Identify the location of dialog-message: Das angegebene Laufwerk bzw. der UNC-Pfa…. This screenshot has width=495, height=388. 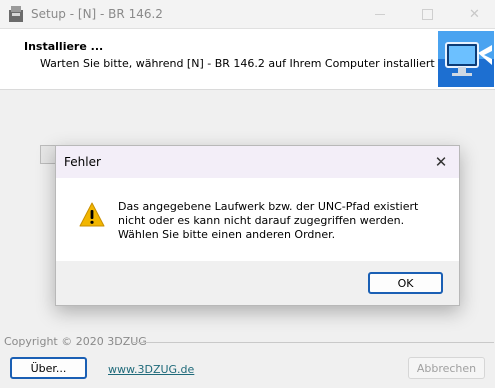
(268, 220).